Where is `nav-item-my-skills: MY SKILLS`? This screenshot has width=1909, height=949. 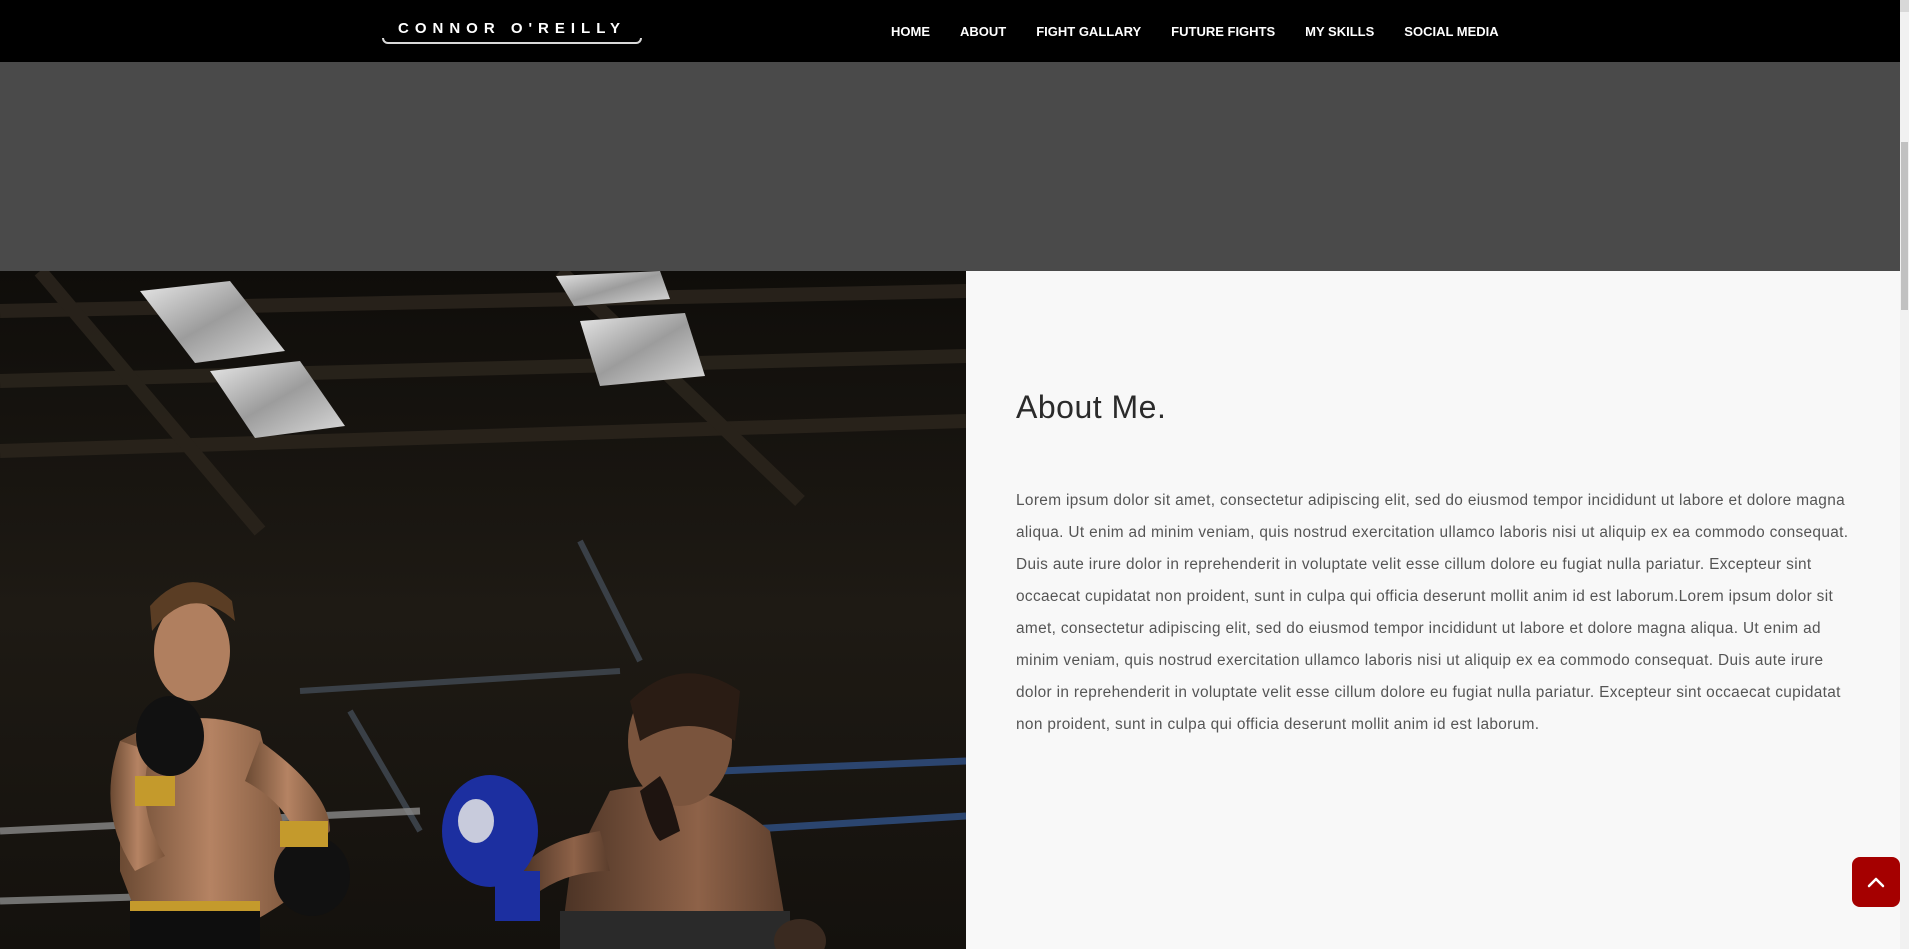
nav-item-my-skills: MY SKILLS is located at coordinates (1339, 31).